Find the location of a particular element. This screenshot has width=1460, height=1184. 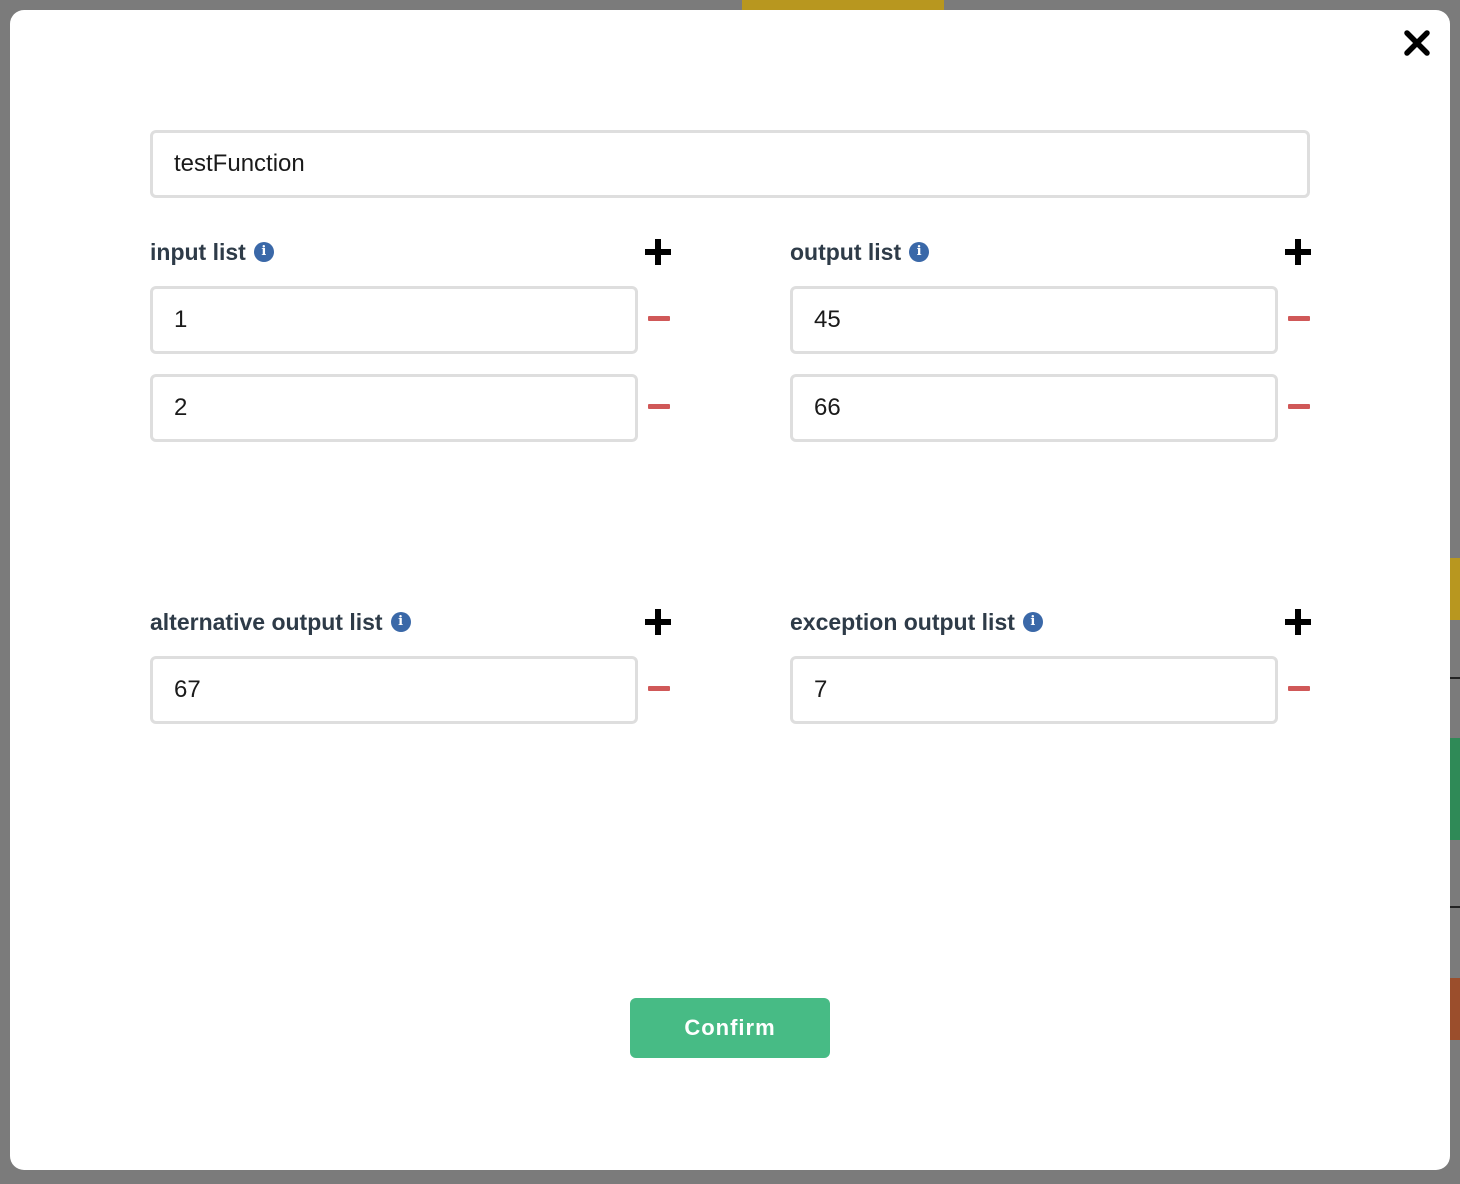

alternative-output-list-label: alternative output list i is located at coordinates (280, 622).